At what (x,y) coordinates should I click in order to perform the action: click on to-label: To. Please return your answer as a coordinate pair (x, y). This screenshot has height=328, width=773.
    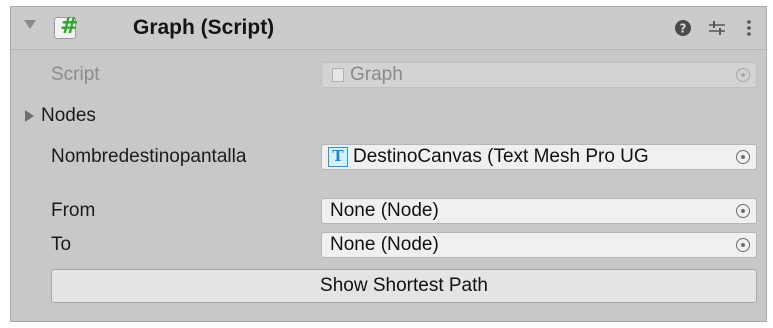
    Looking at the image, I should click on (61, 244).